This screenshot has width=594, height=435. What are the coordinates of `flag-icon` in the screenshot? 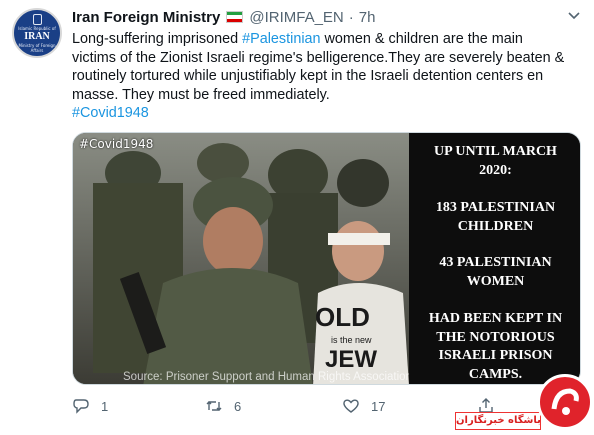 It's located at (235, 17).